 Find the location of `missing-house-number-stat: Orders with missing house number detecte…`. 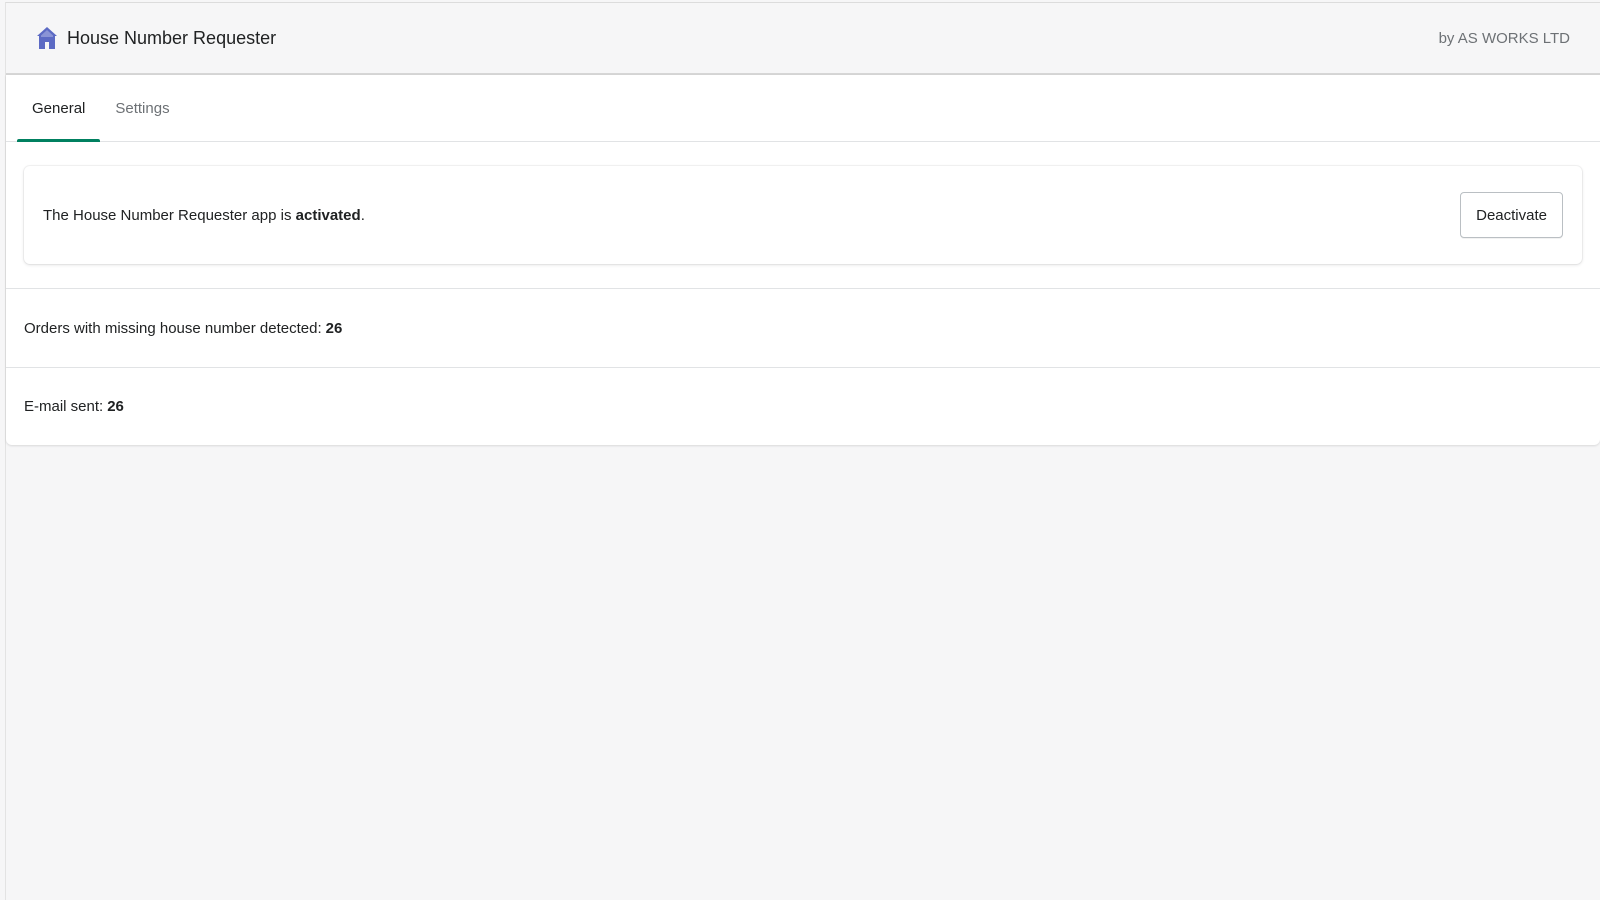

missing-house-number-stat: Orders with missing house number detecte… is located at coordinates (803, 328).